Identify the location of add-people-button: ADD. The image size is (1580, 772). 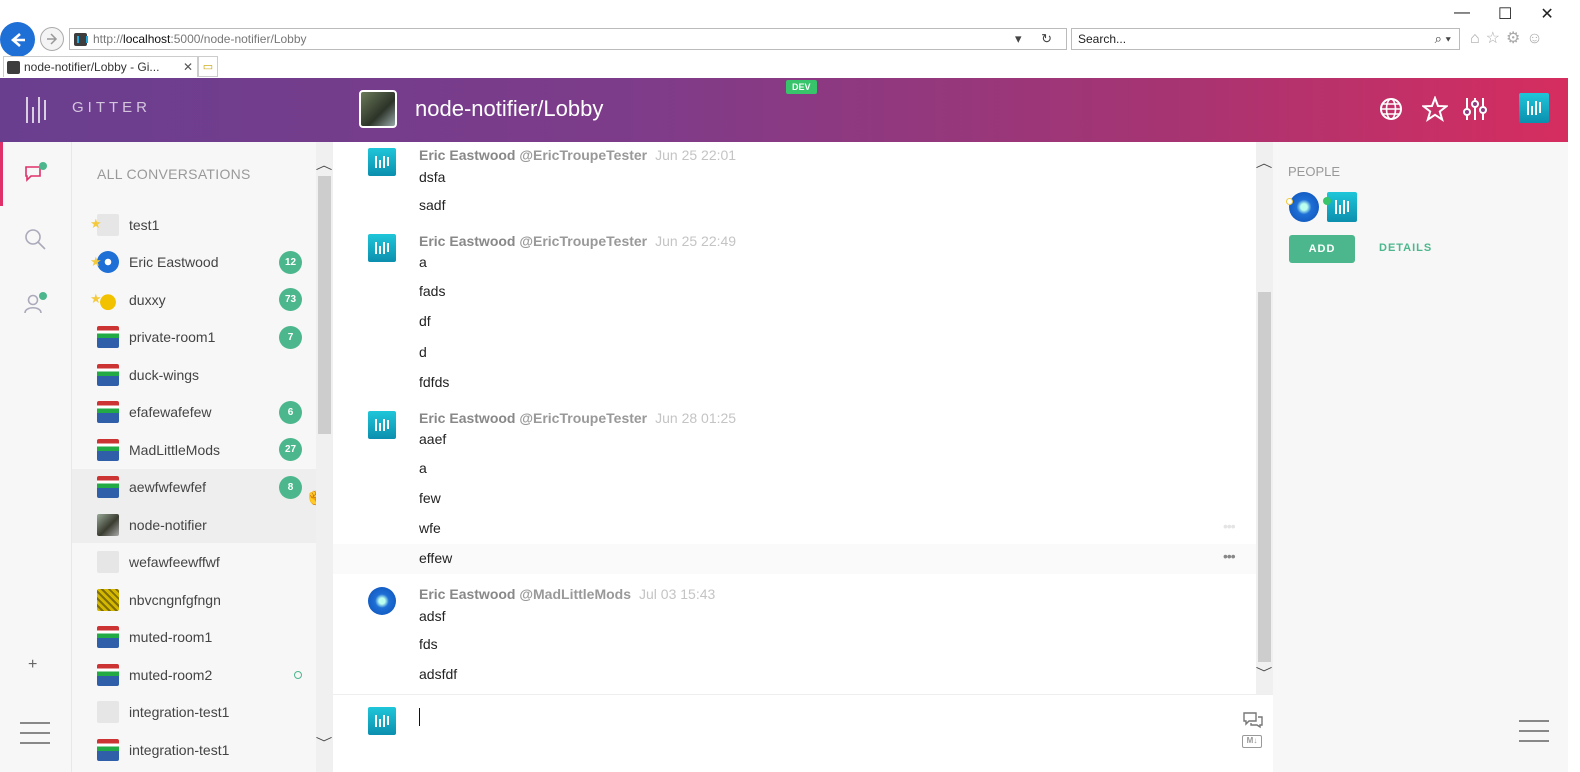
(1322, 249).